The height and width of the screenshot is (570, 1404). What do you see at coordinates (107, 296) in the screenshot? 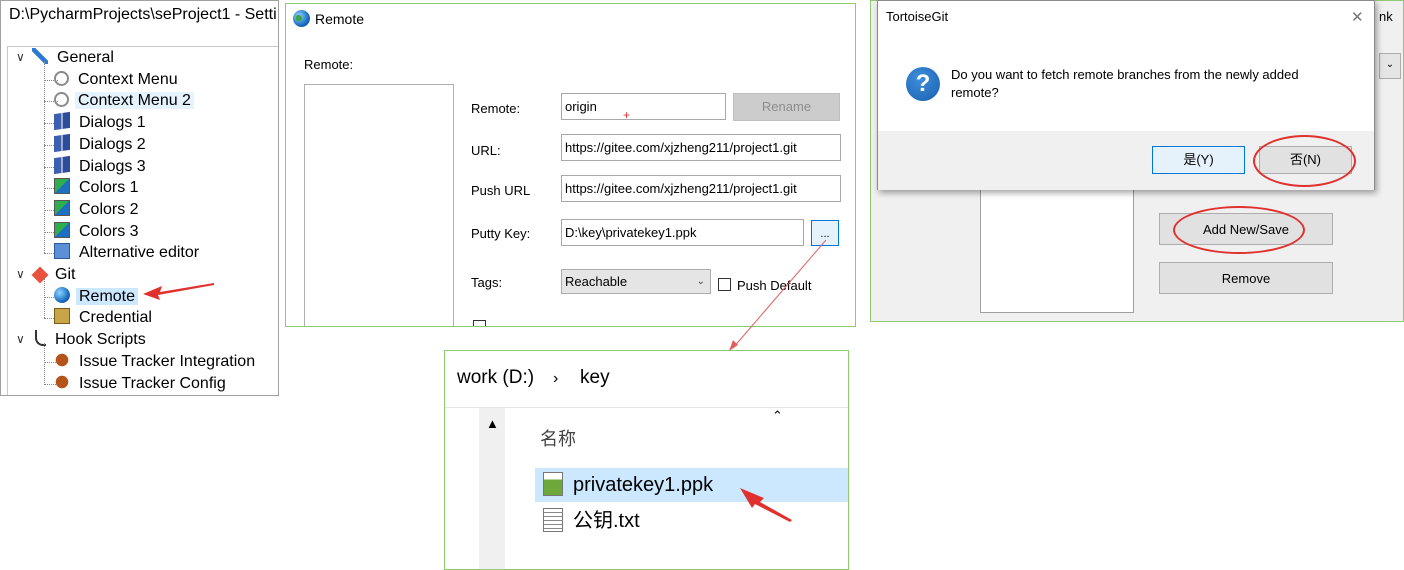
I see `tree-item-label: Remote` at bounding box center [107, 296].